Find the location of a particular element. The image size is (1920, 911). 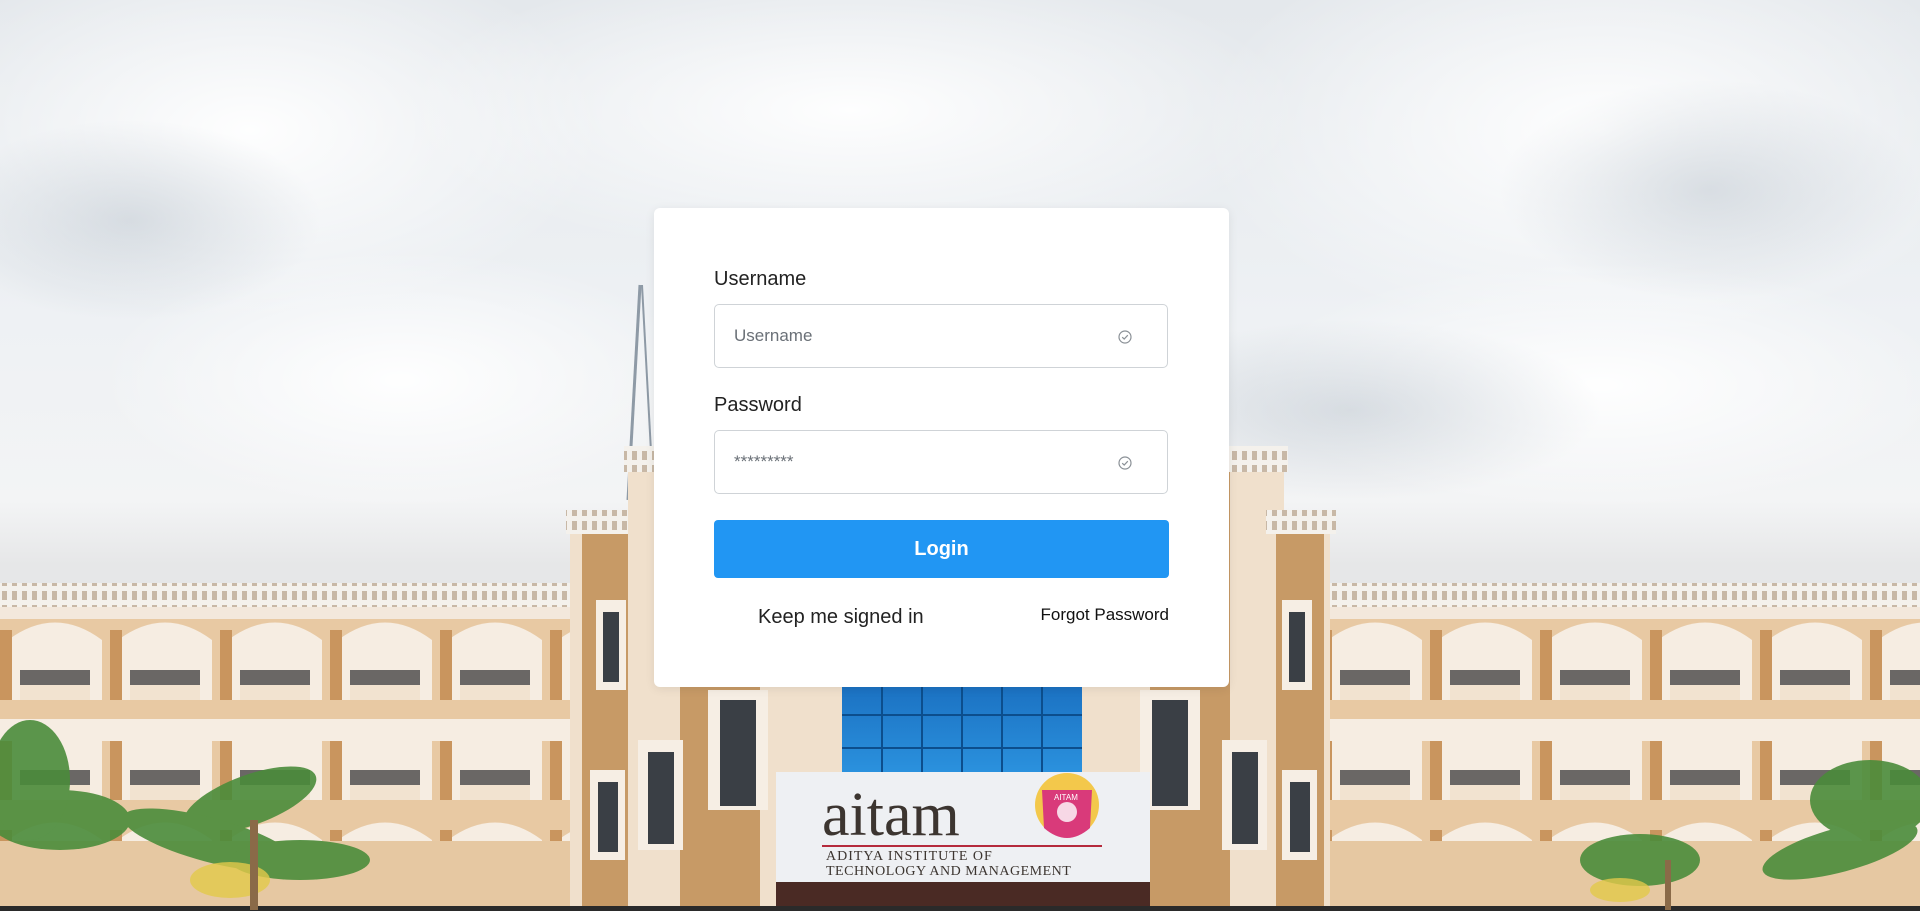

sign-institute-line1: ADITYA INSTITUTE OF is located at coordinates (909, 856).